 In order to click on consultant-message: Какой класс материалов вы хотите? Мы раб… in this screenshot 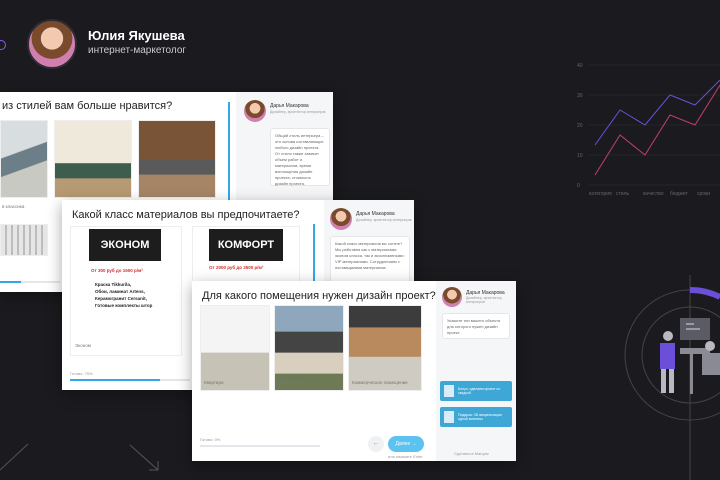, I will do `click(370, 260)`.